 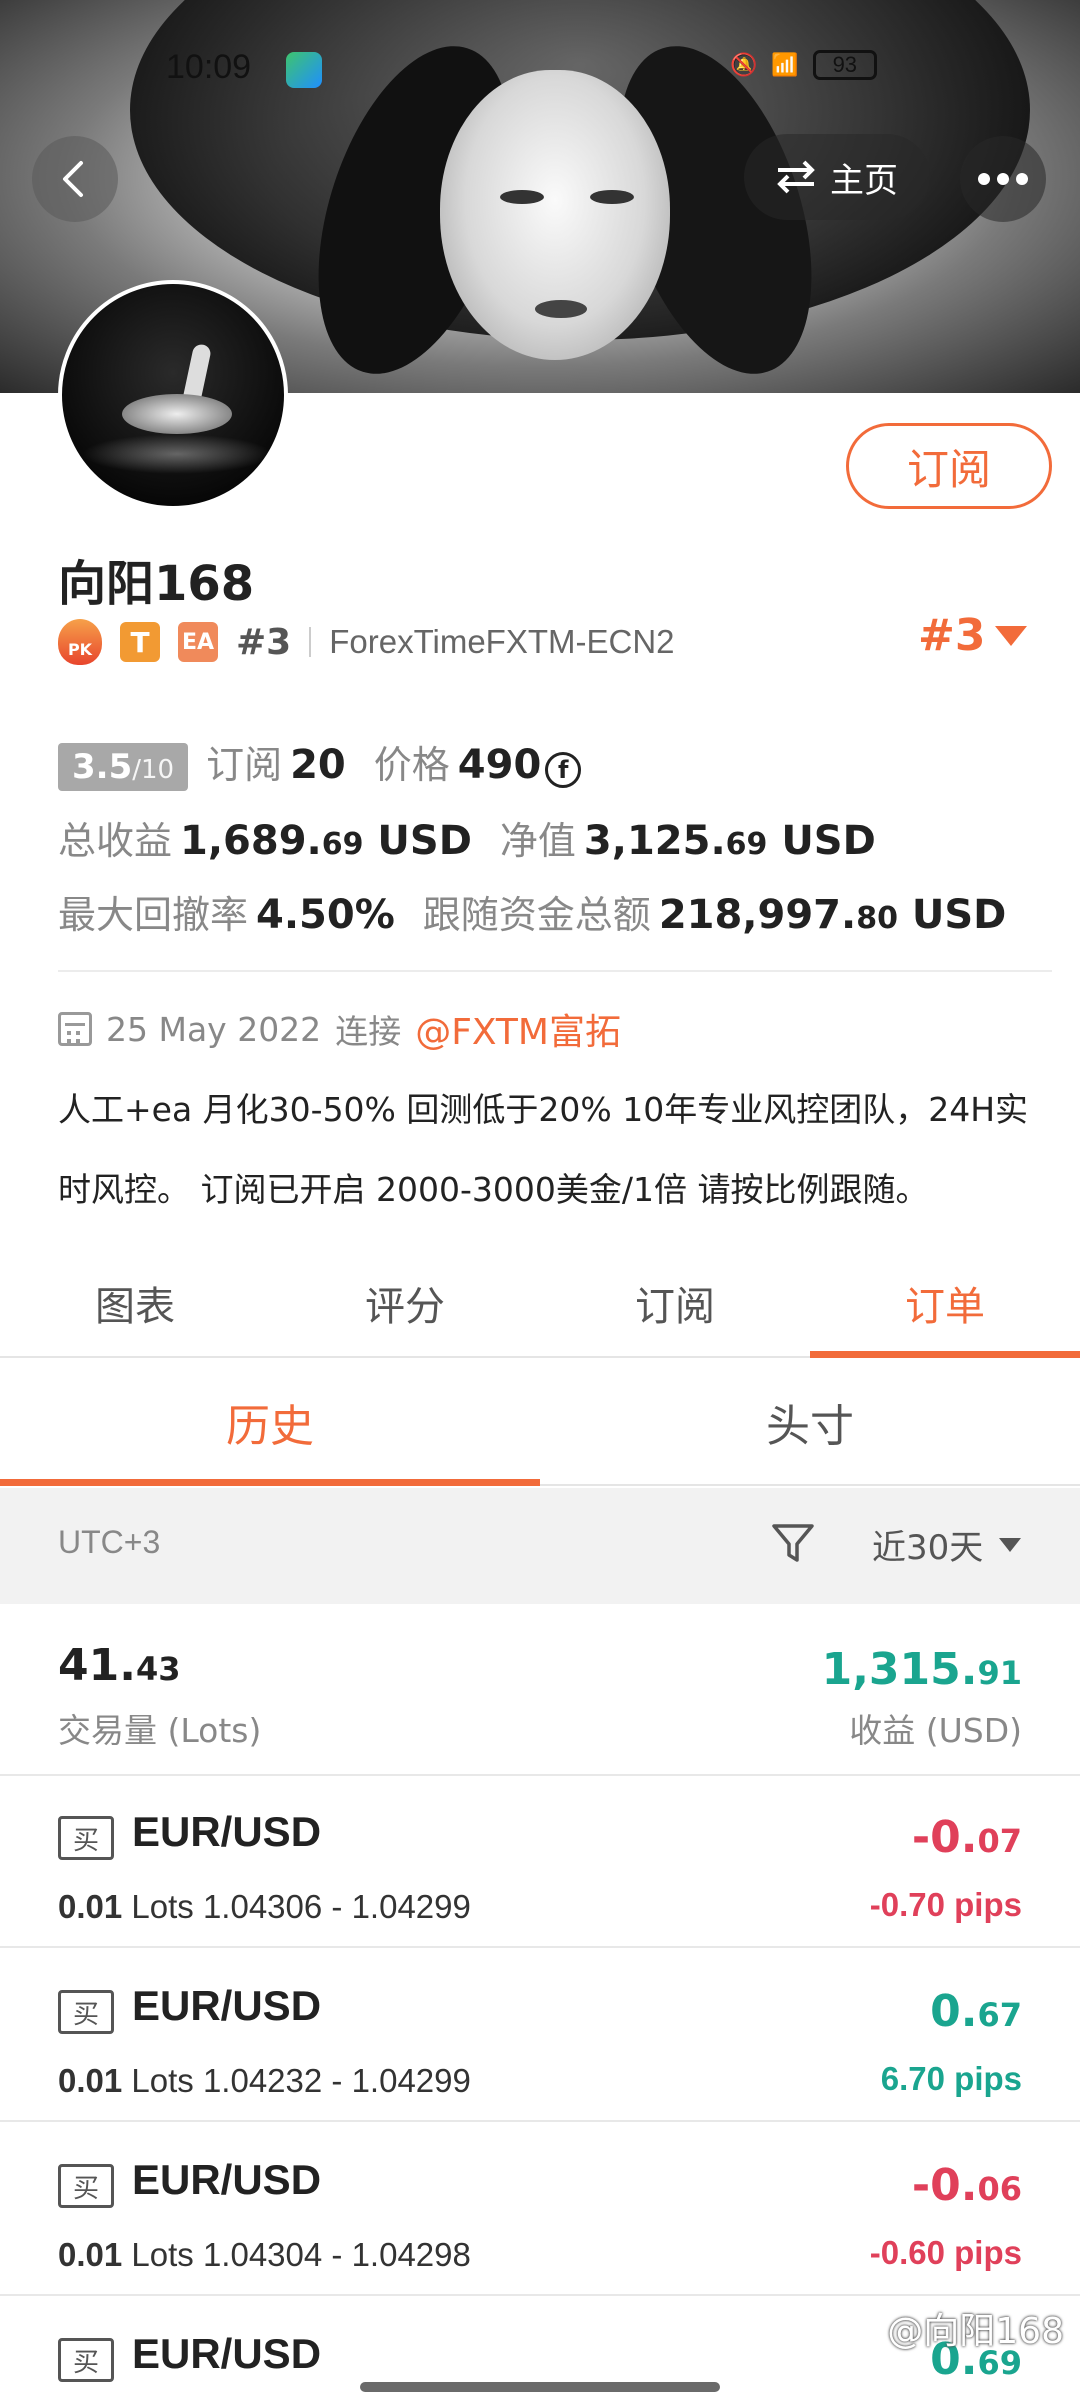 What do you see at coordinates (949, 466) in the screenshot?
I see `subscribe-button: 订阅` at bounding box center [949, 466].